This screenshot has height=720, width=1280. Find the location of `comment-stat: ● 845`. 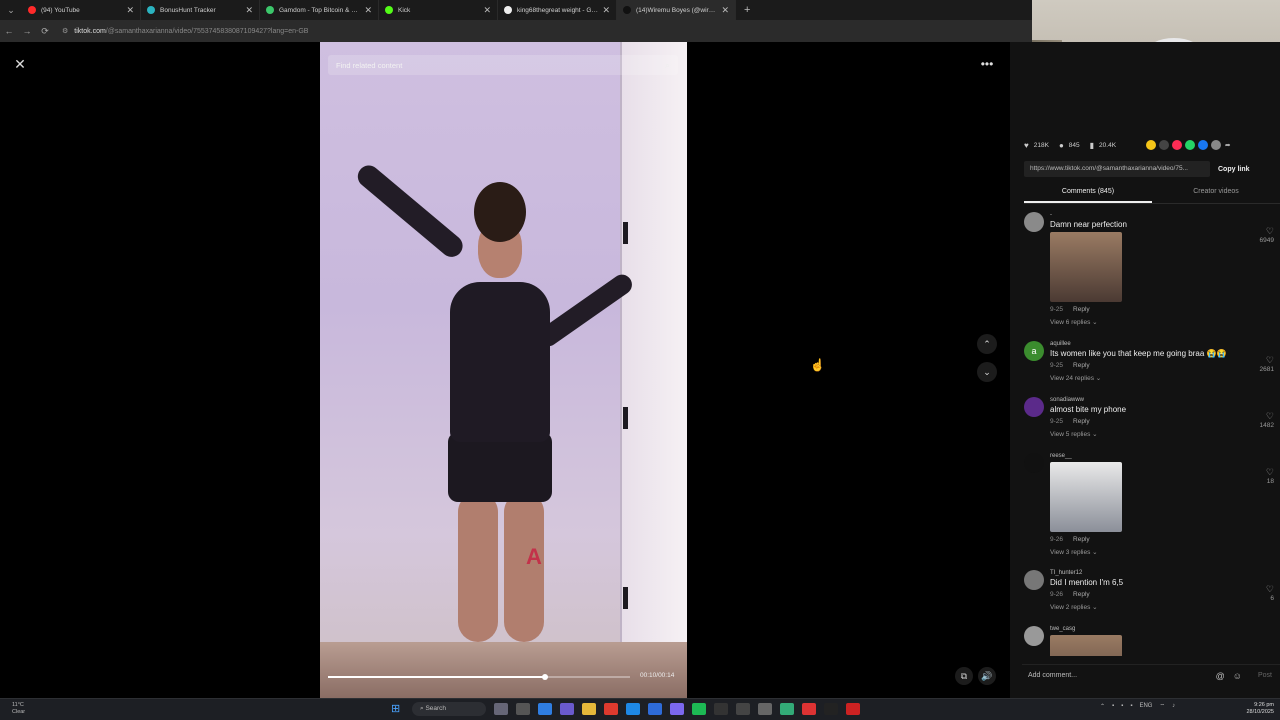

comment-stat: ● 845 is located at coordinates (1069, 145).